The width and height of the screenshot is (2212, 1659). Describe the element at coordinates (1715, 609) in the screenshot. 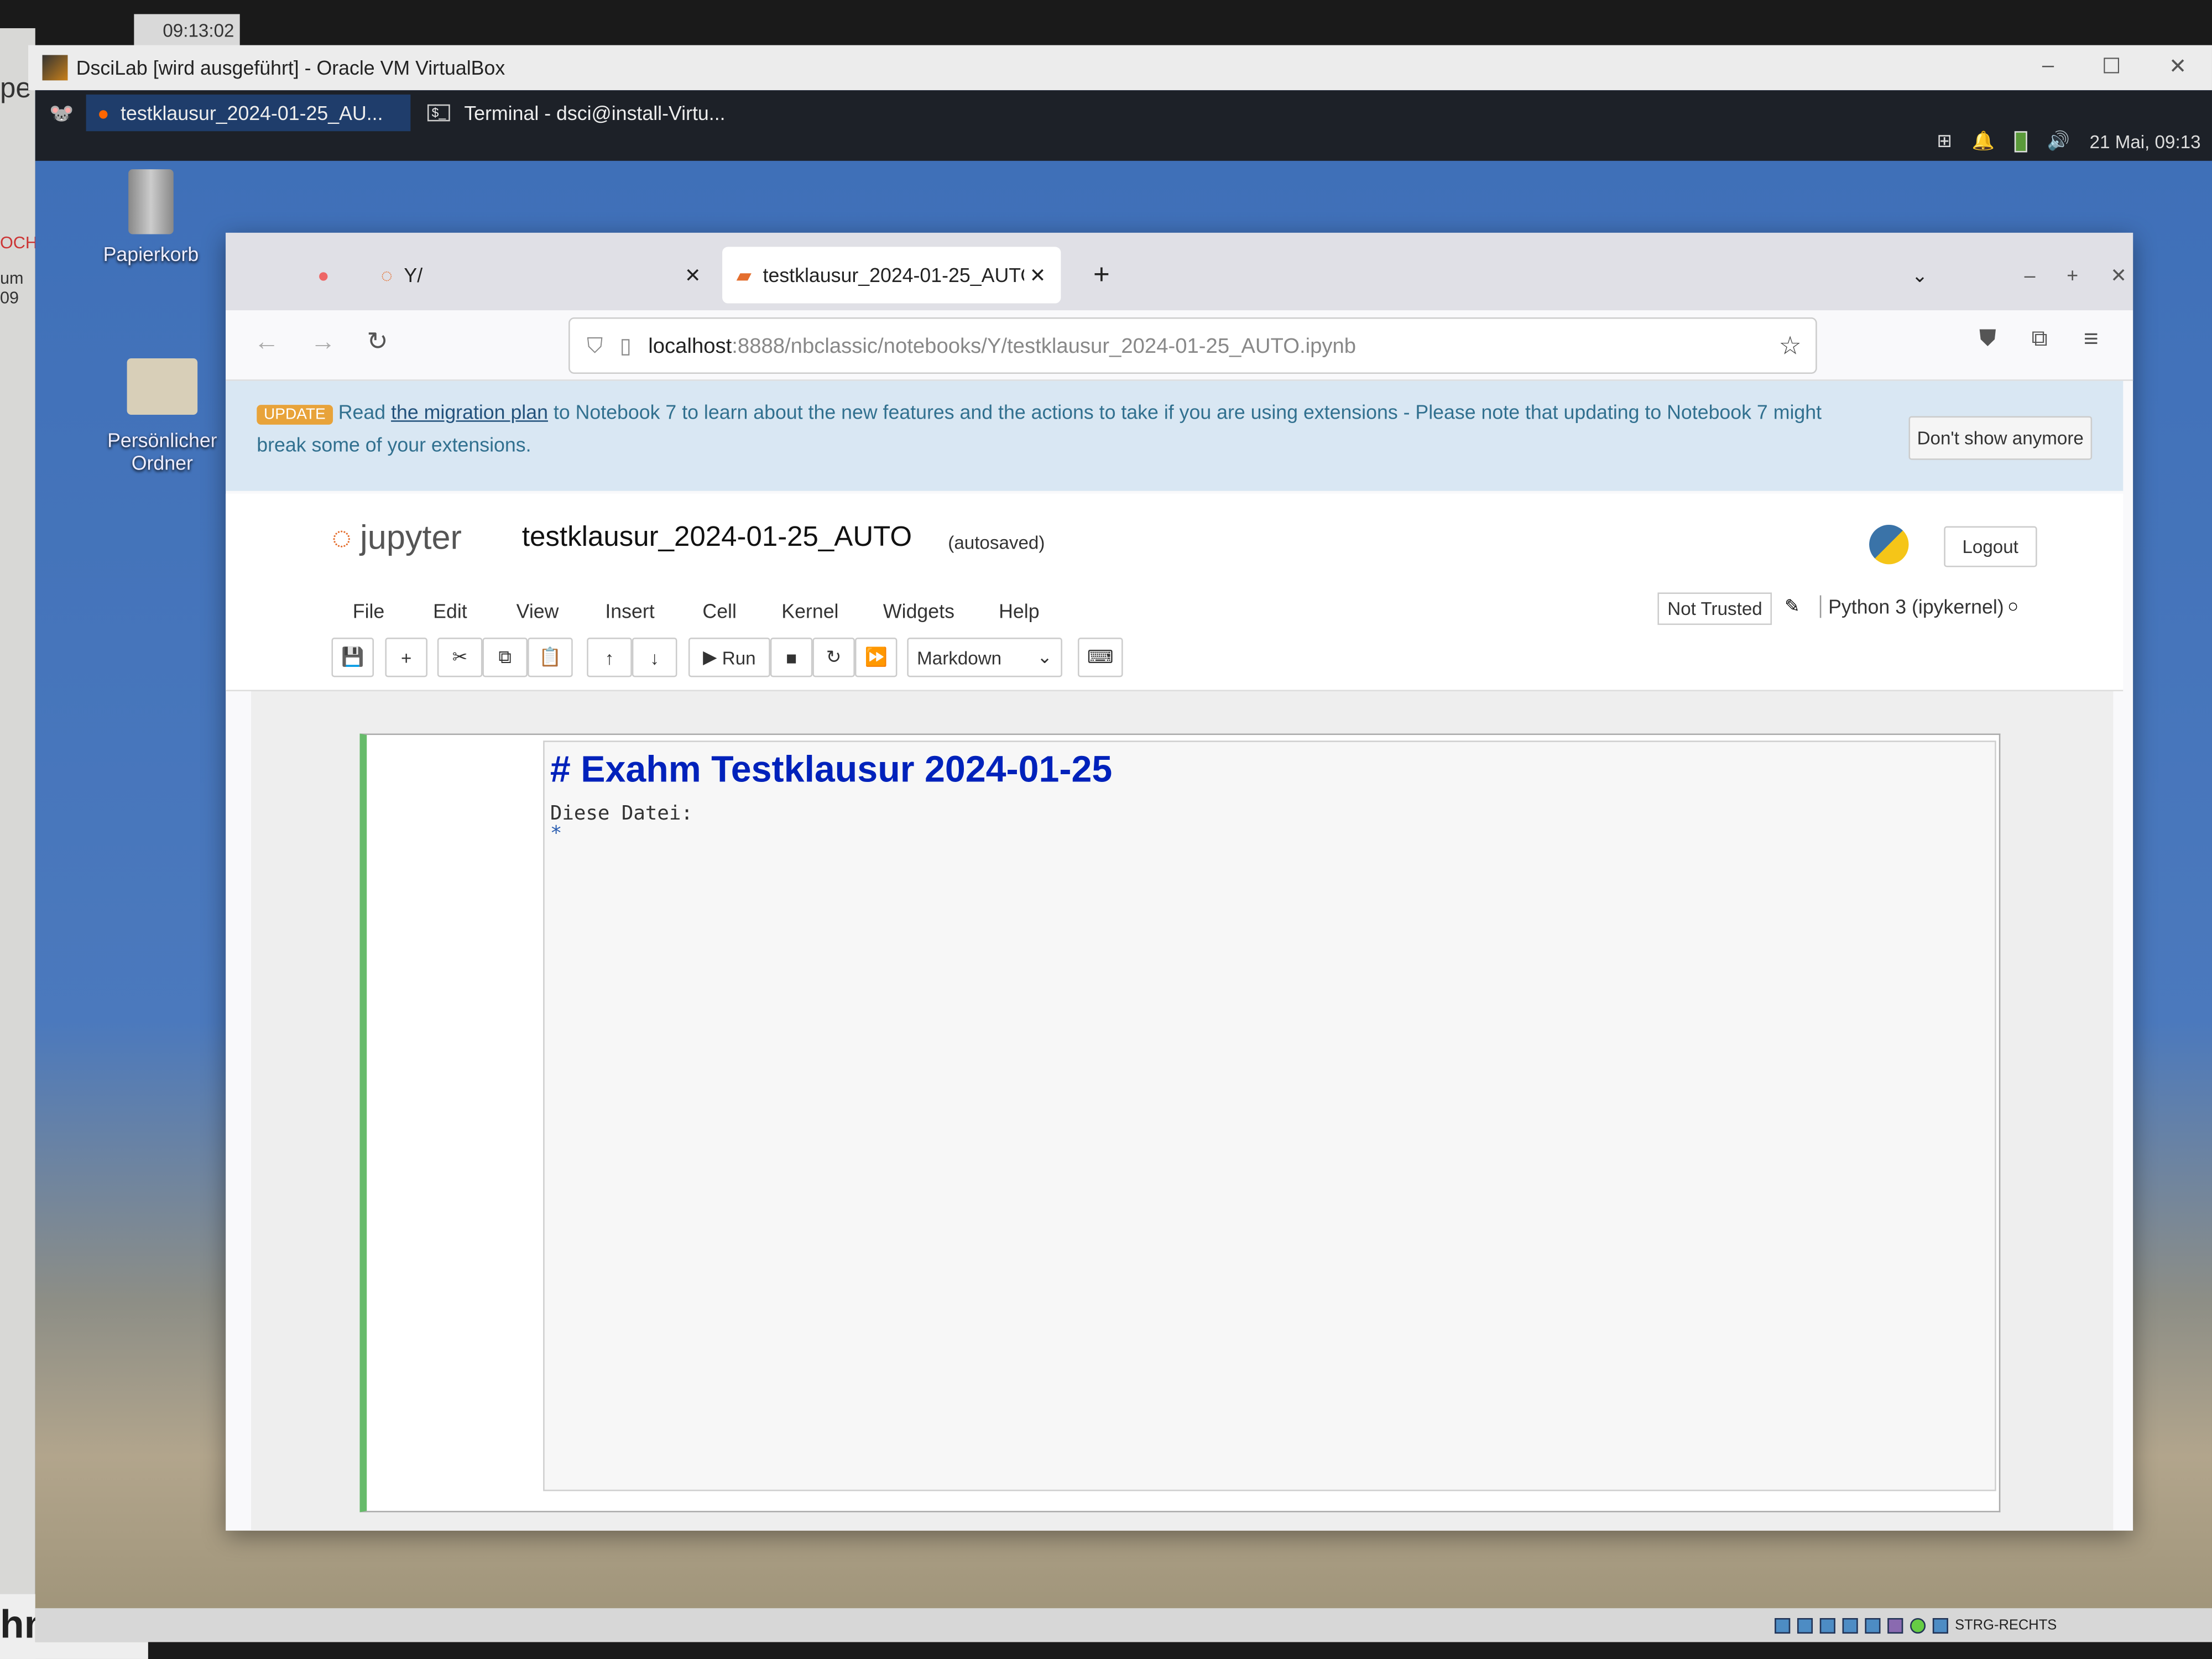

I see `not-trusted-indicator: Not Trusted` at that location.